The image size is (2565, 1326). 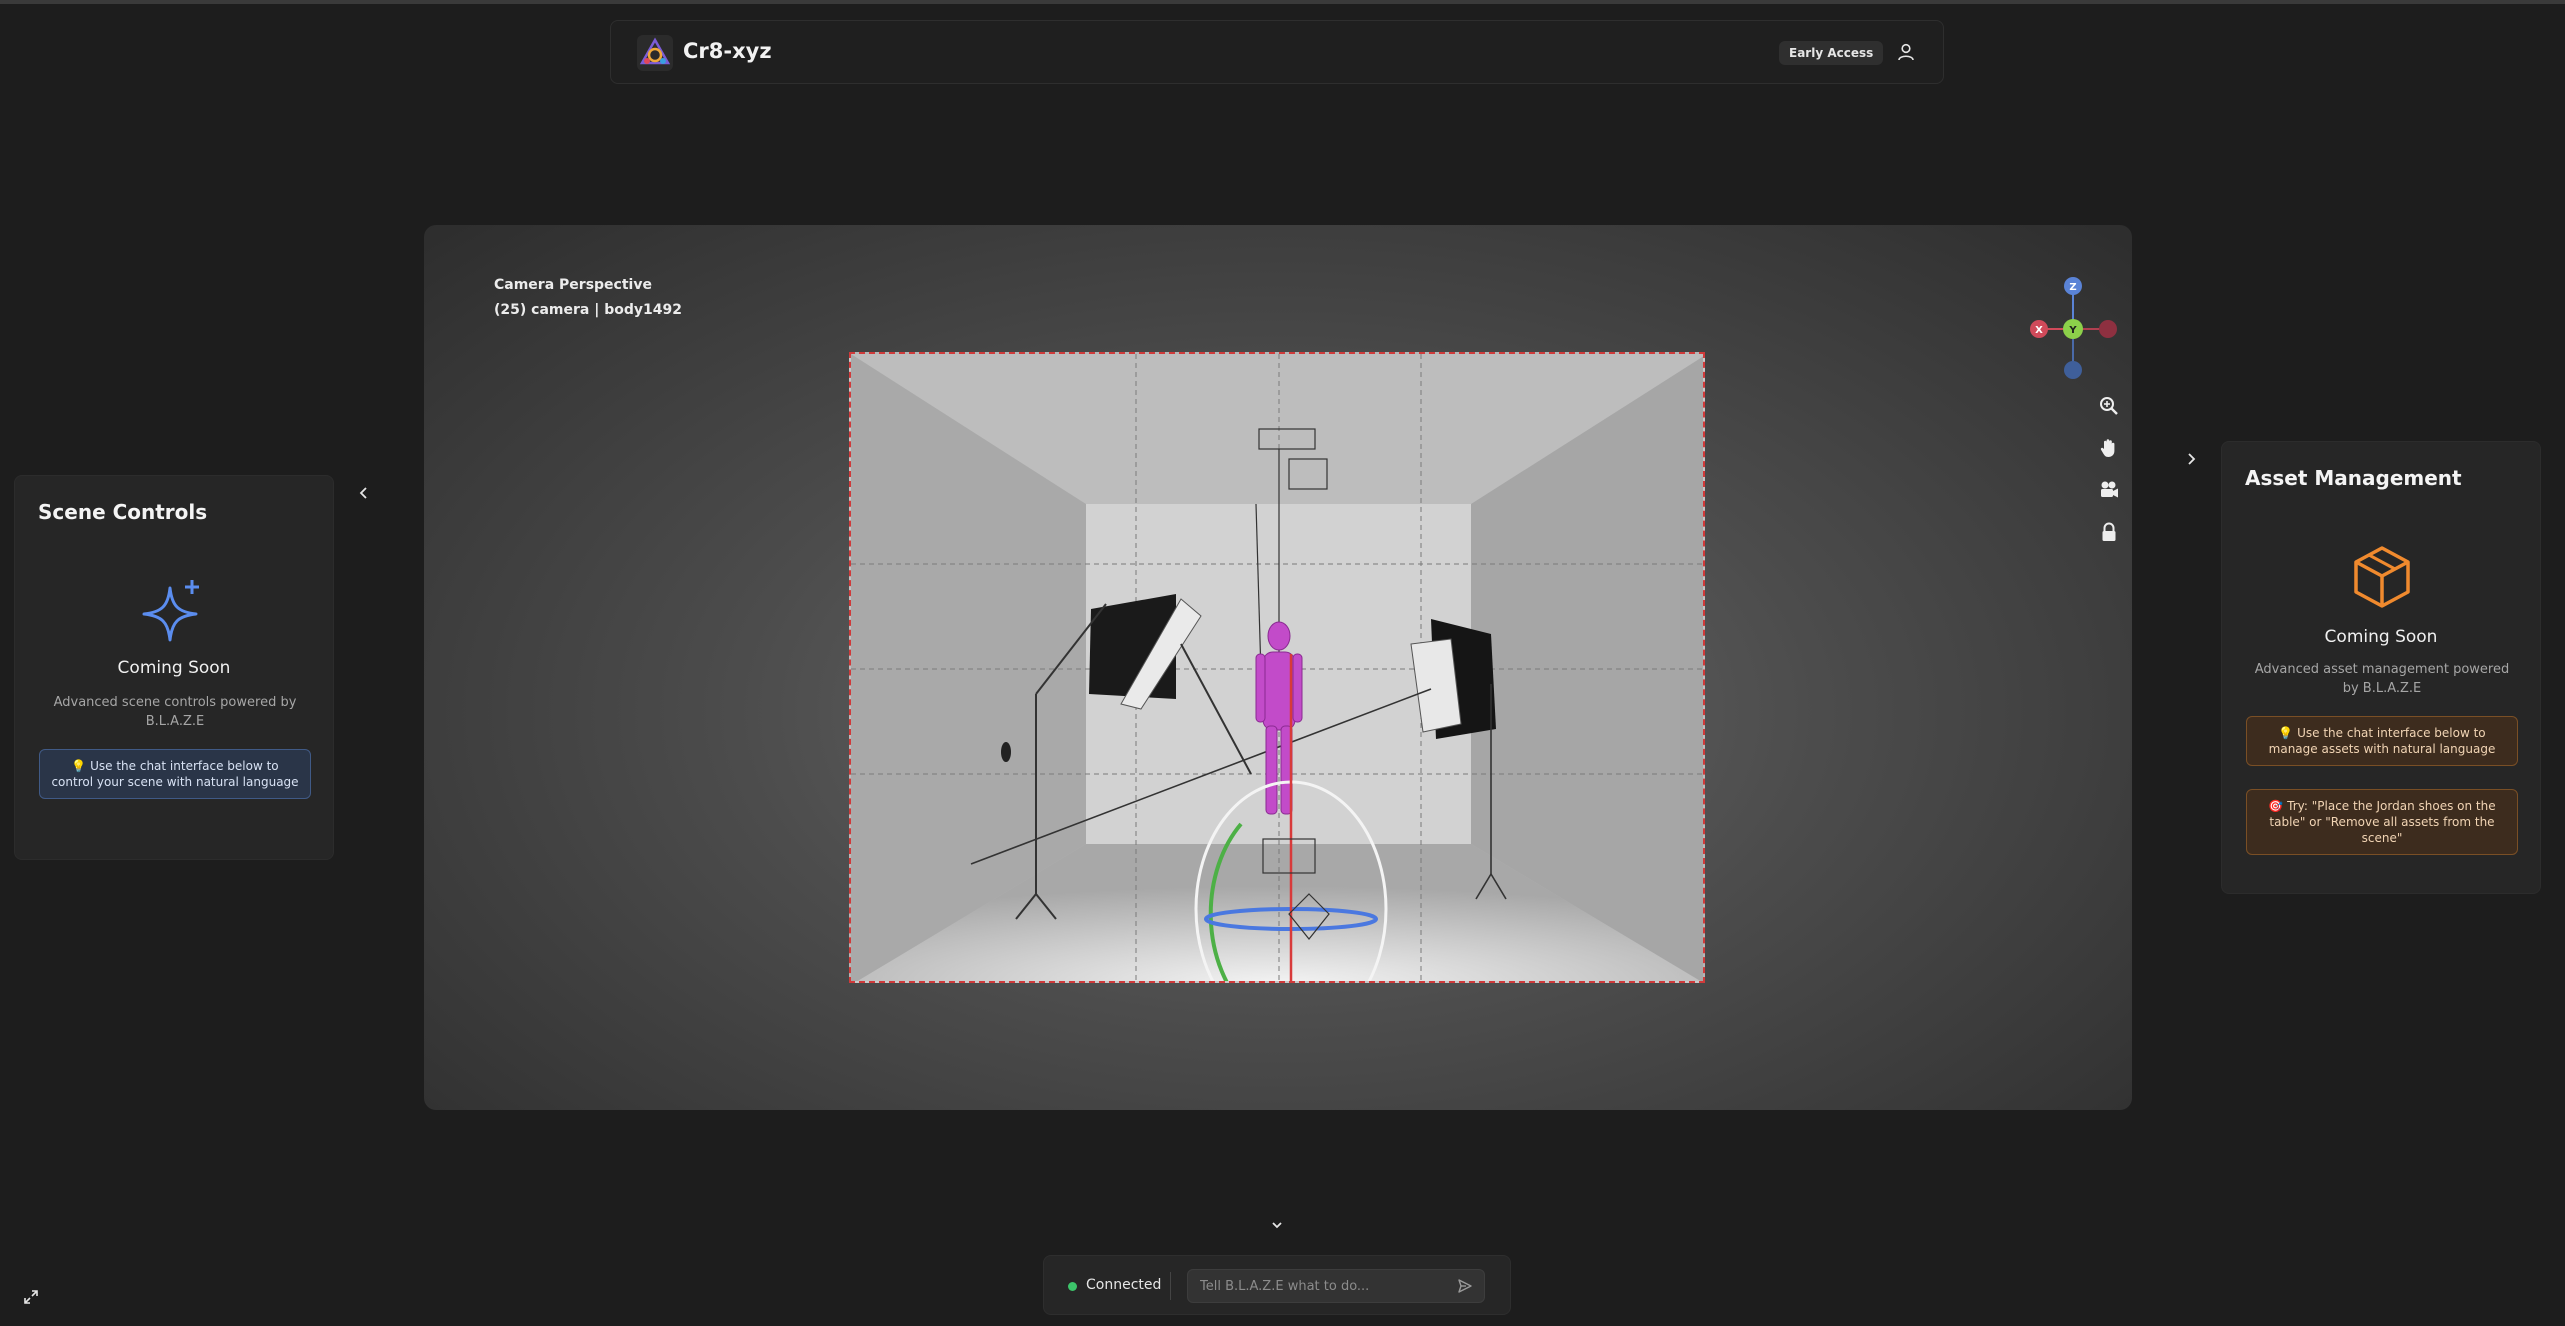 I want to click on window-top-edge, so click(x=1282, y=2).